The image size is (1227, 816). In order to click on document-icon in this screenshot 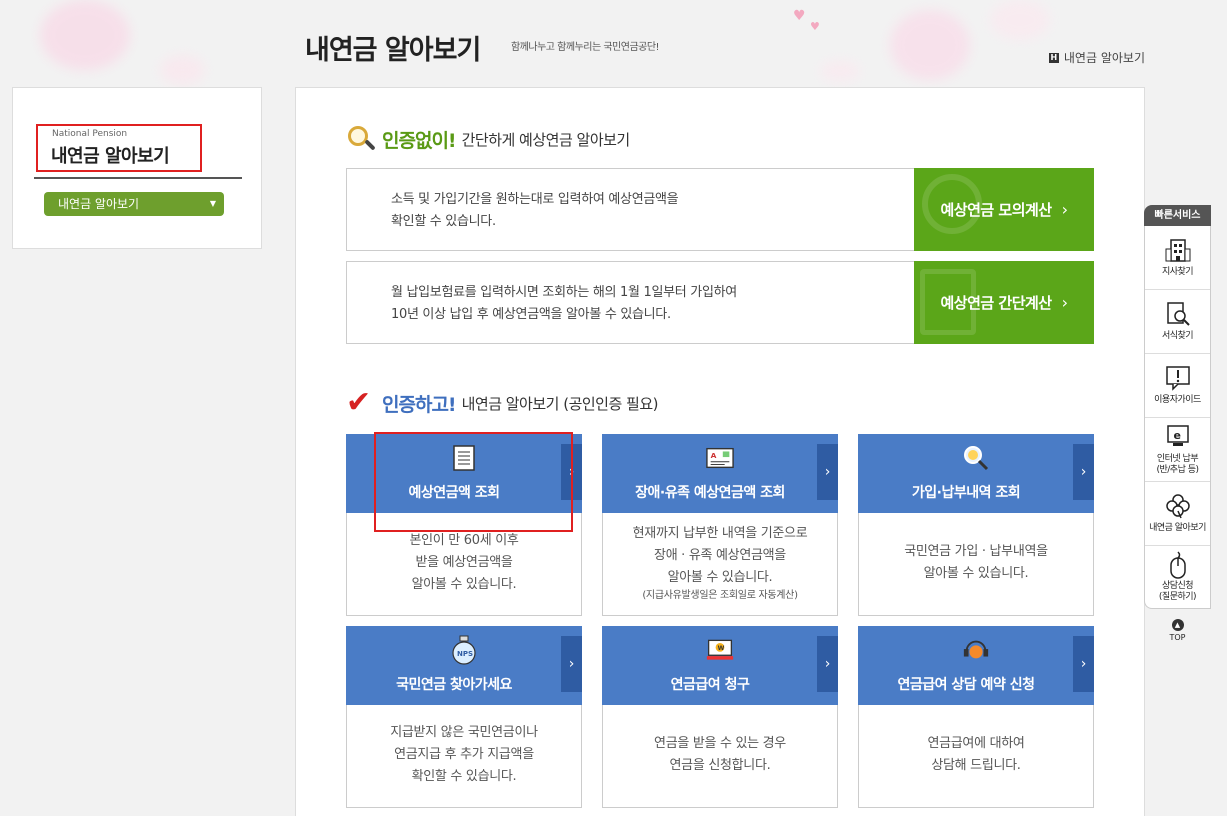, I will do `click(464, 458)`.